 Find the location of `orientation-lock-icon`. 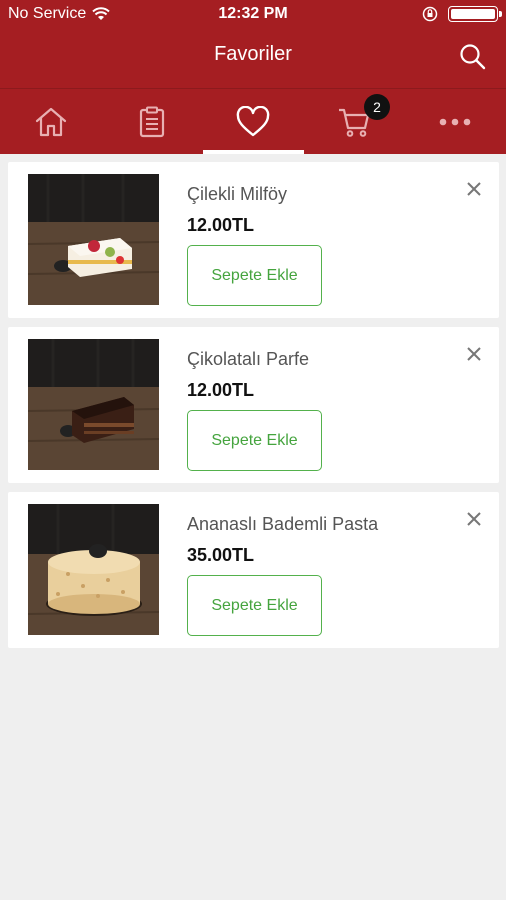

orientation-lock-icon is located at coordinates (430, 14).